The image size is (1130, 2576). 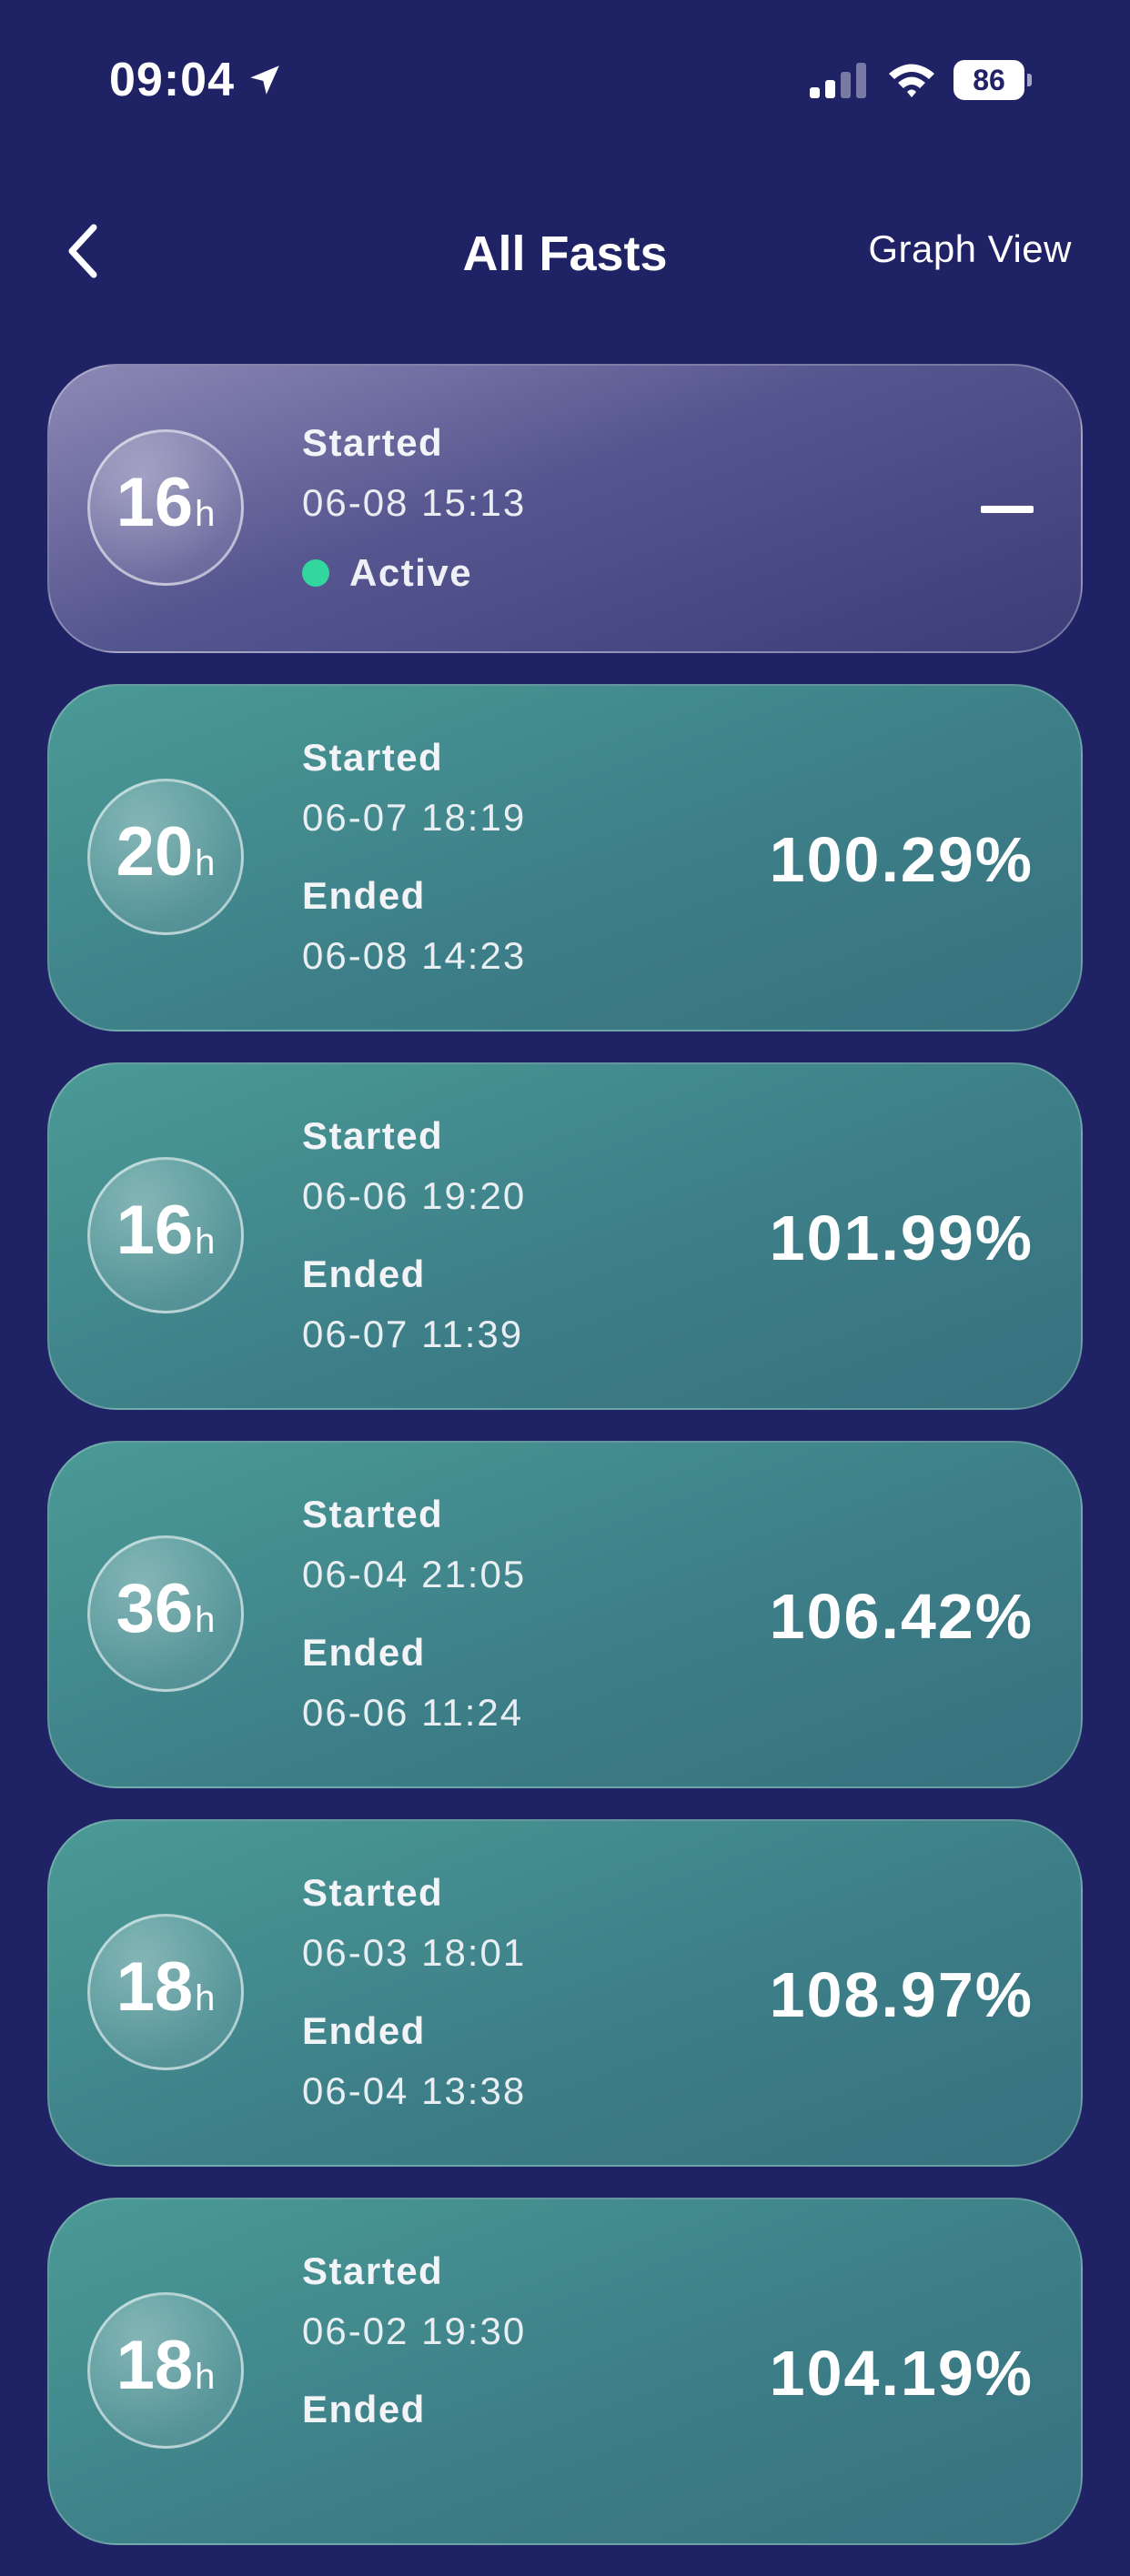 What do you see at coordinates (415, 1952) in the screenshot?
I see `started-value: 06-03 18:01` at bounding box center [415, 1952].